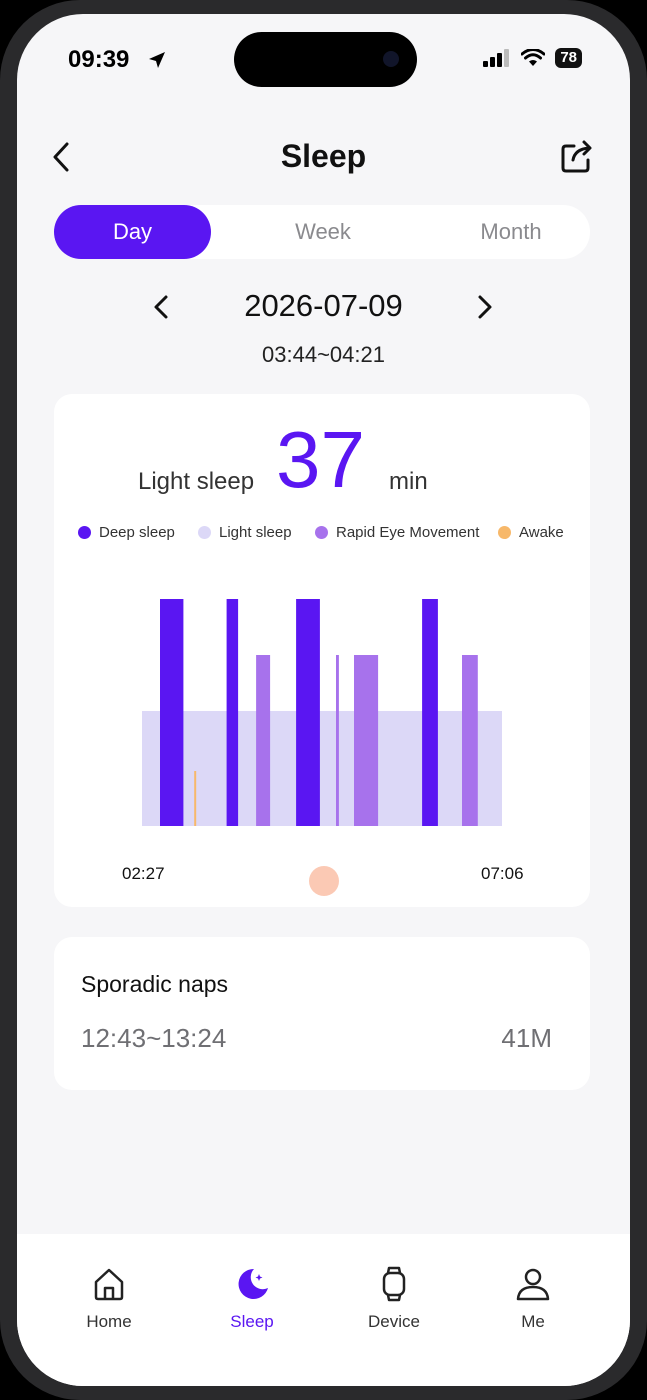 The height and width of the screenshot is (1400, 647). Describe the element at coordinates (253, 1283) in the screenshot. I see `moon-icon` at that location.